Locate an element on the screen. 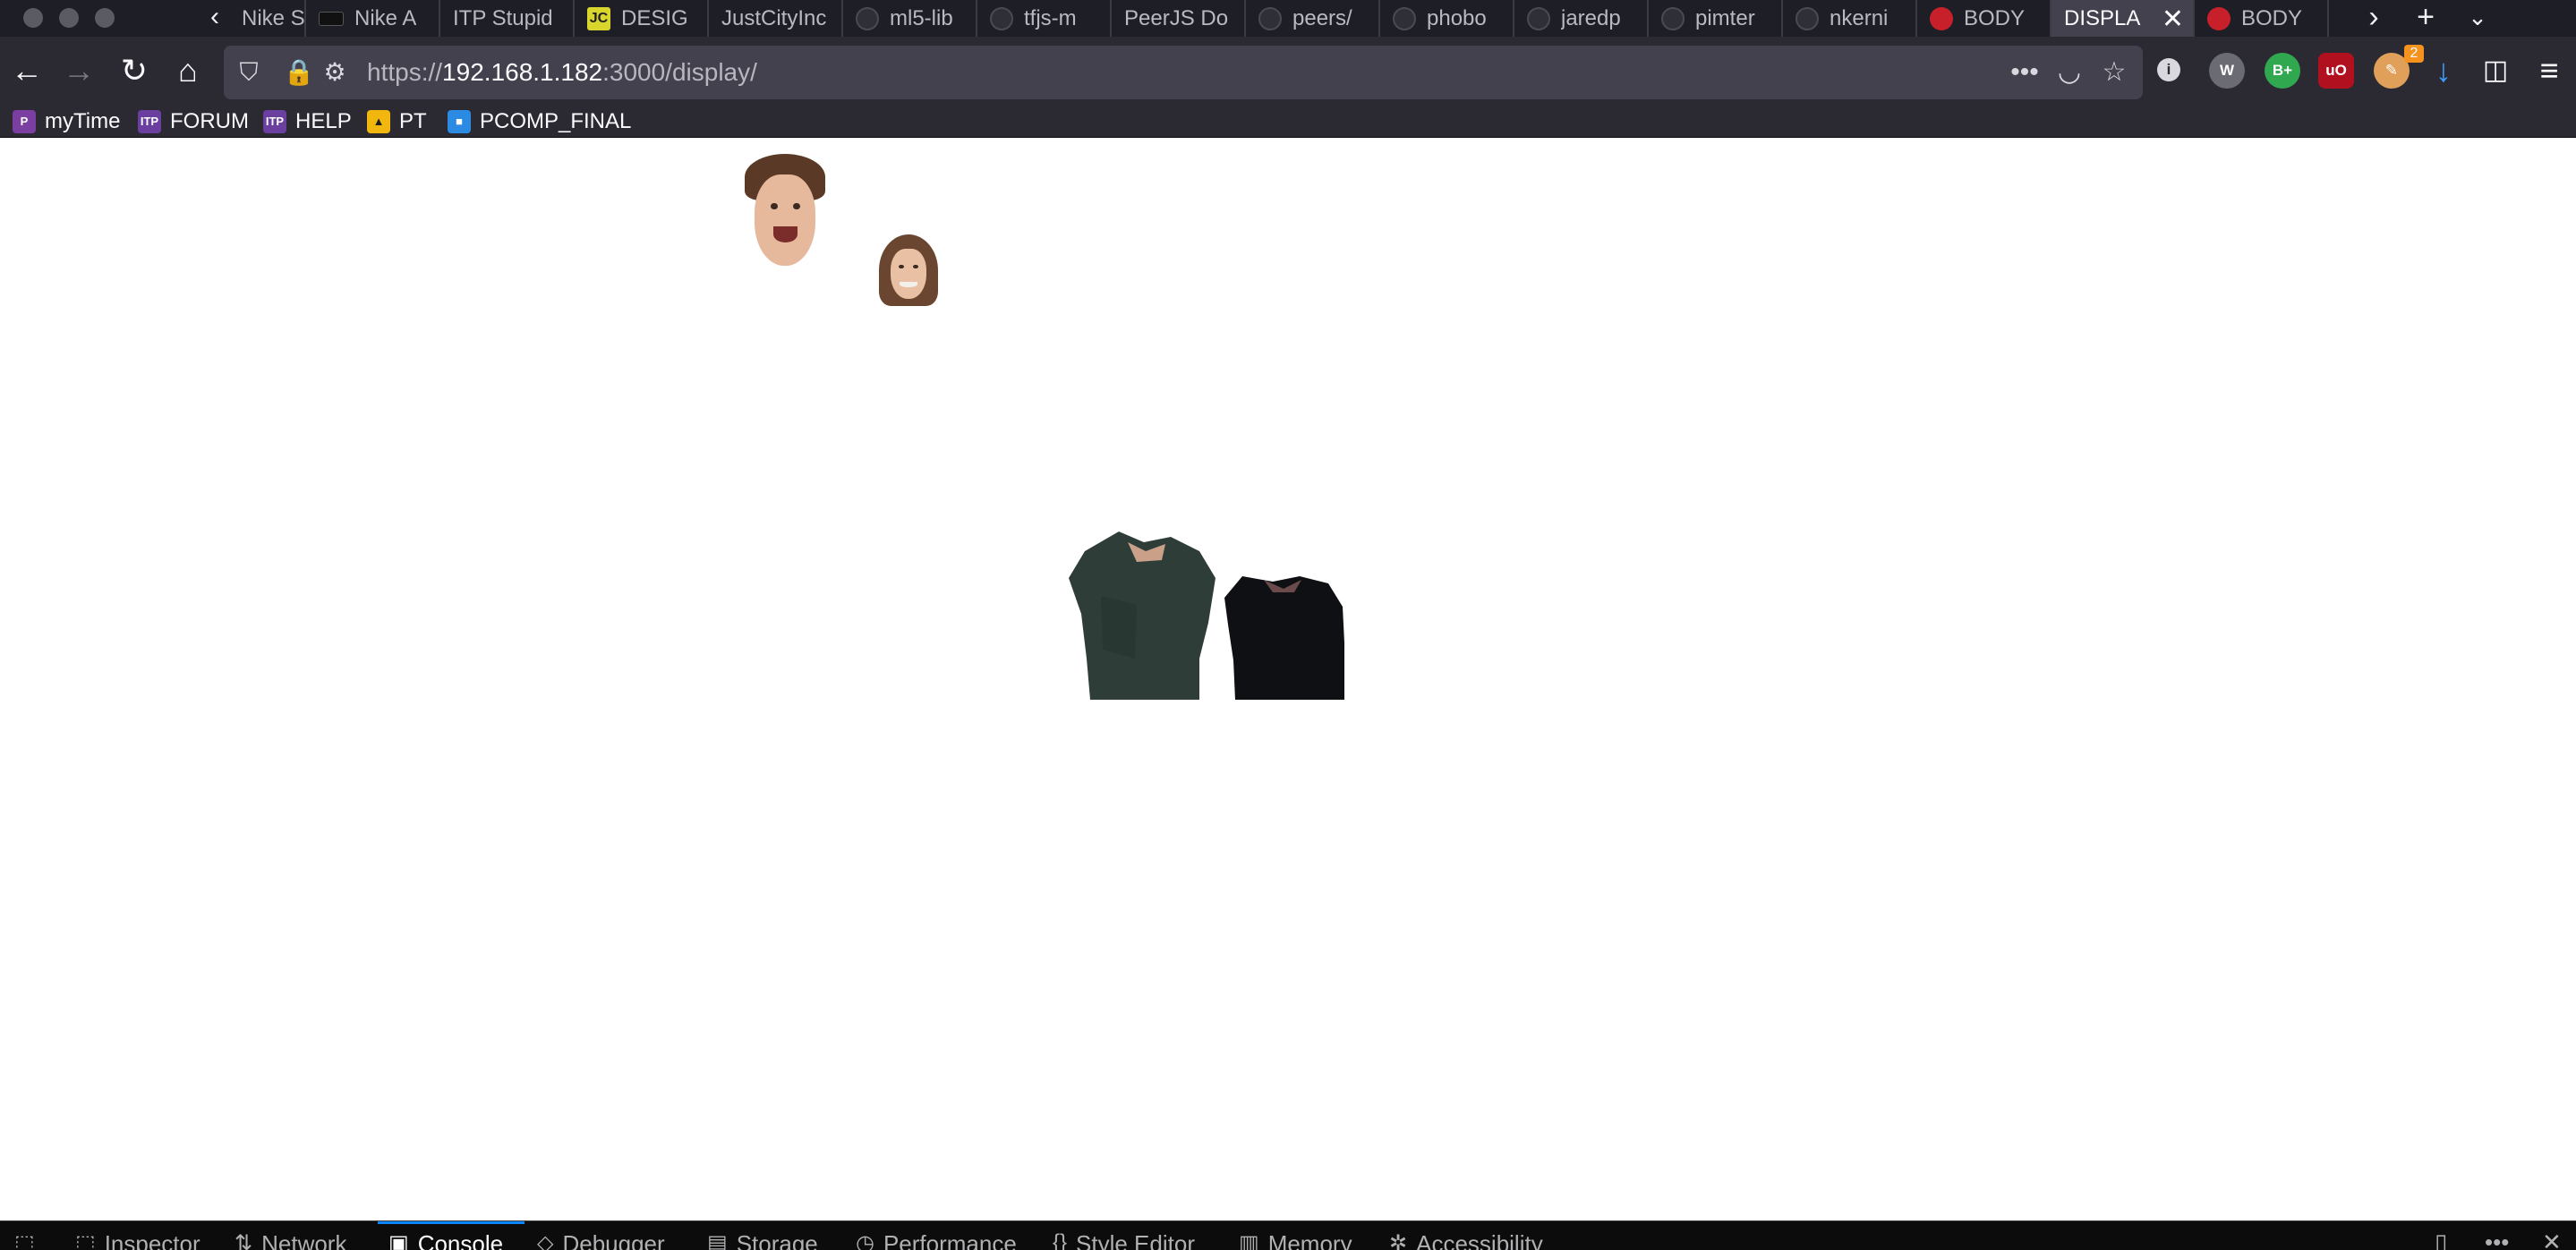  tab-body-1: BODY is located at coordinates (1984, 18).